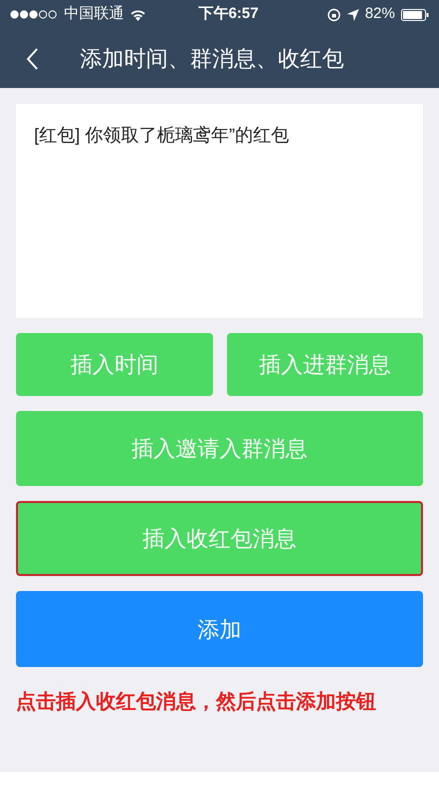  I want to click on insert-button: 插入邀请入群消息, so click(219, 448).